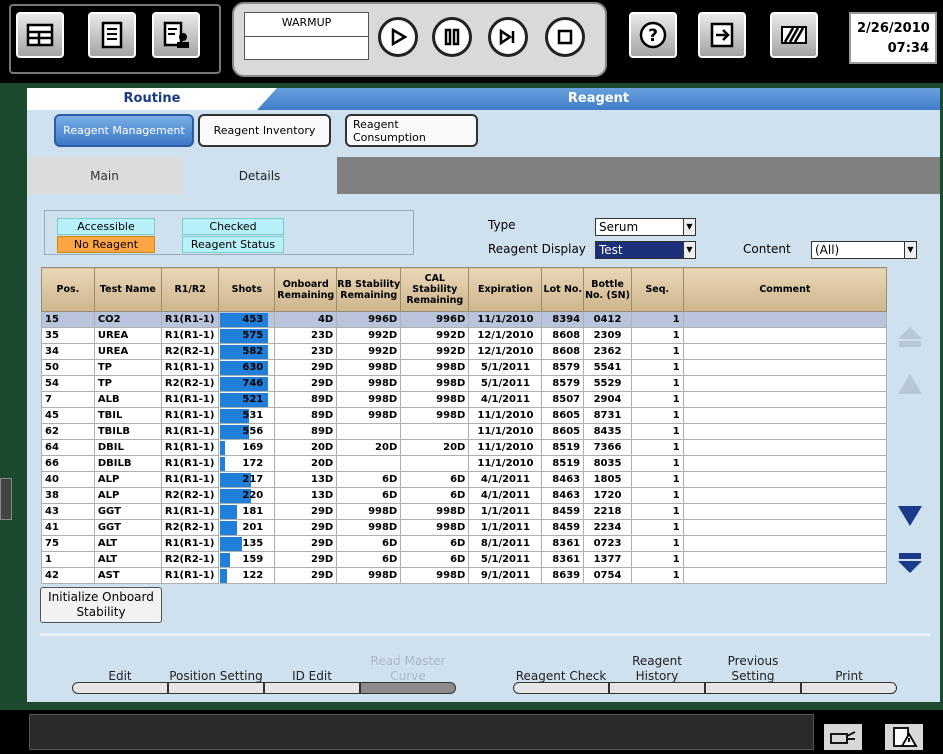  What do you see at coordinates (607, 527) in the screenshot?
I see `cell-sn: 2234` at bounding box center [607, 527].